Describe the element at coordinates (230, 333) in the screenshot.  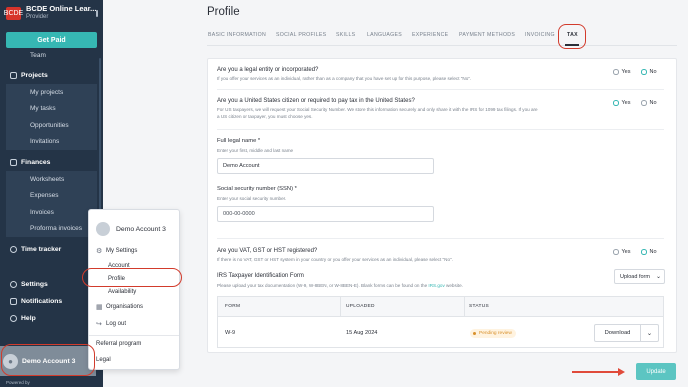
I see `form-cell: W-9` at that location.